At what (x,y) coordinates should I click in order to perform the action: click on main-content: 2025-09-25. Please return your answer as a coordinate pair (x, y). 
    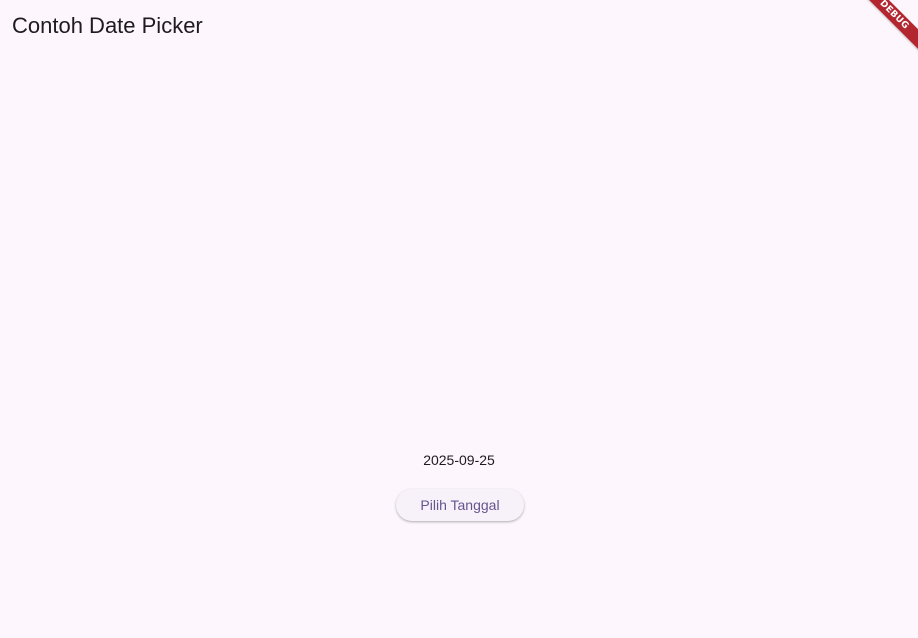
    Looking at the image, I should click on (459, 460).